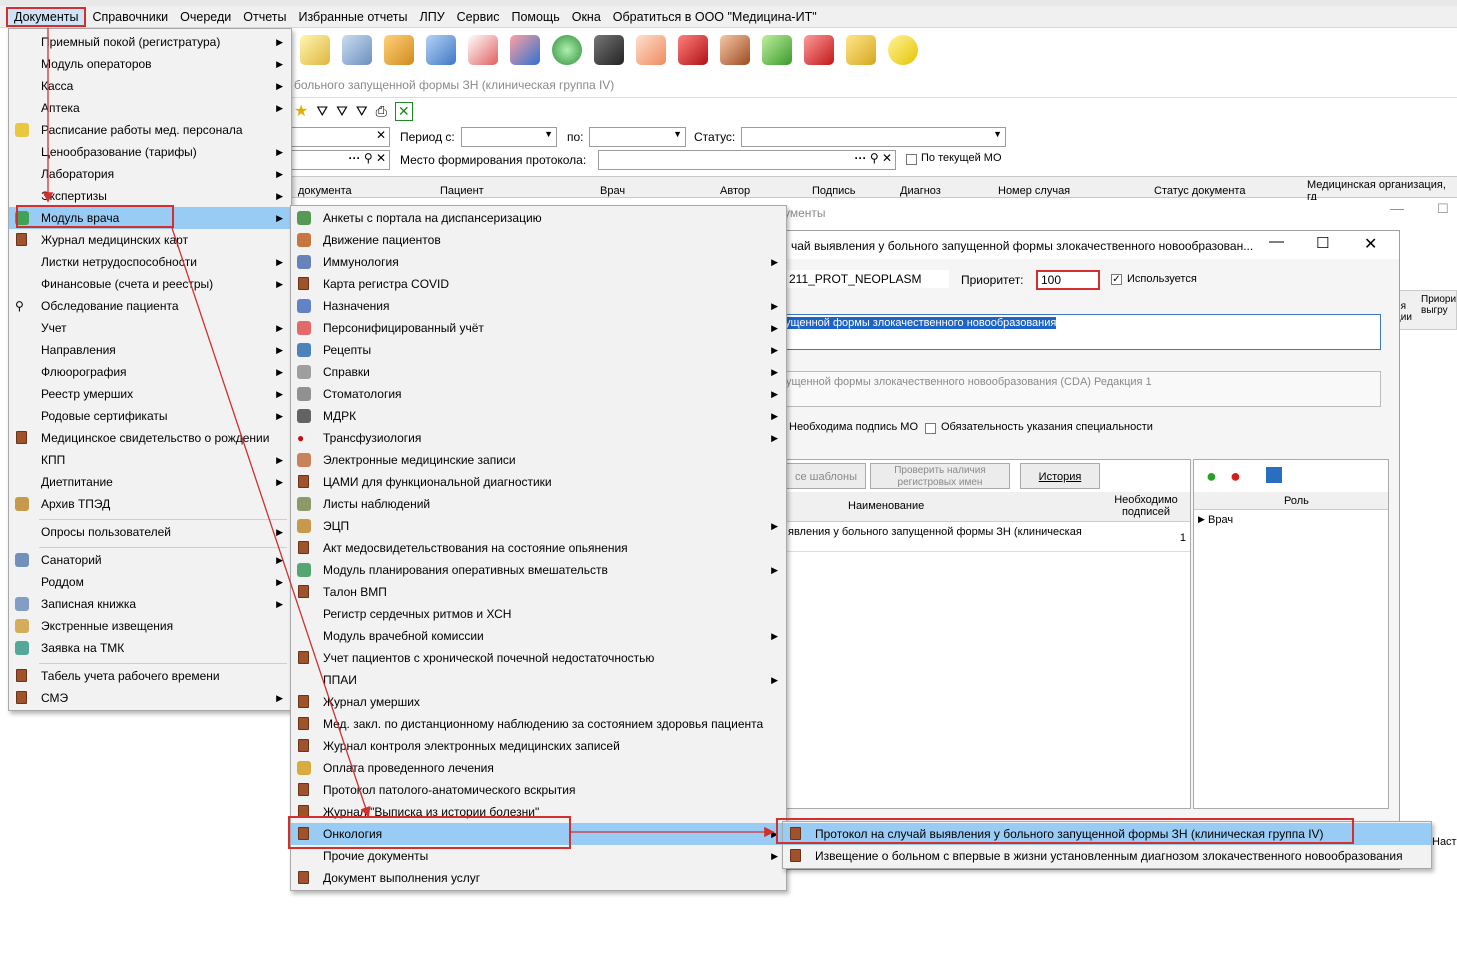 This screenshot has width=1457, height=956. What do you see at coordinates (150, 438) in the screenshot?
I see `documents-menu-item-18: Медицинское свидетельство о рождении` at bounding box center [150, 438].